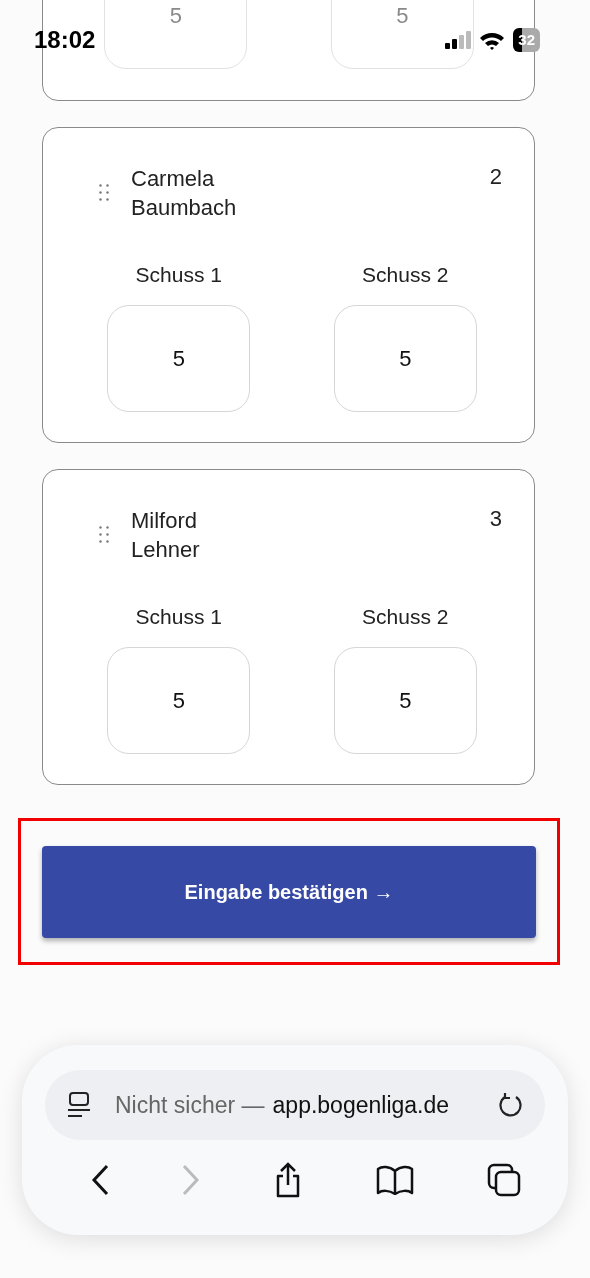 The width and height of the screenshot is (590, 1278). I want to click on confirm-button: Eingabe bestätigen →, so click(289, 892).